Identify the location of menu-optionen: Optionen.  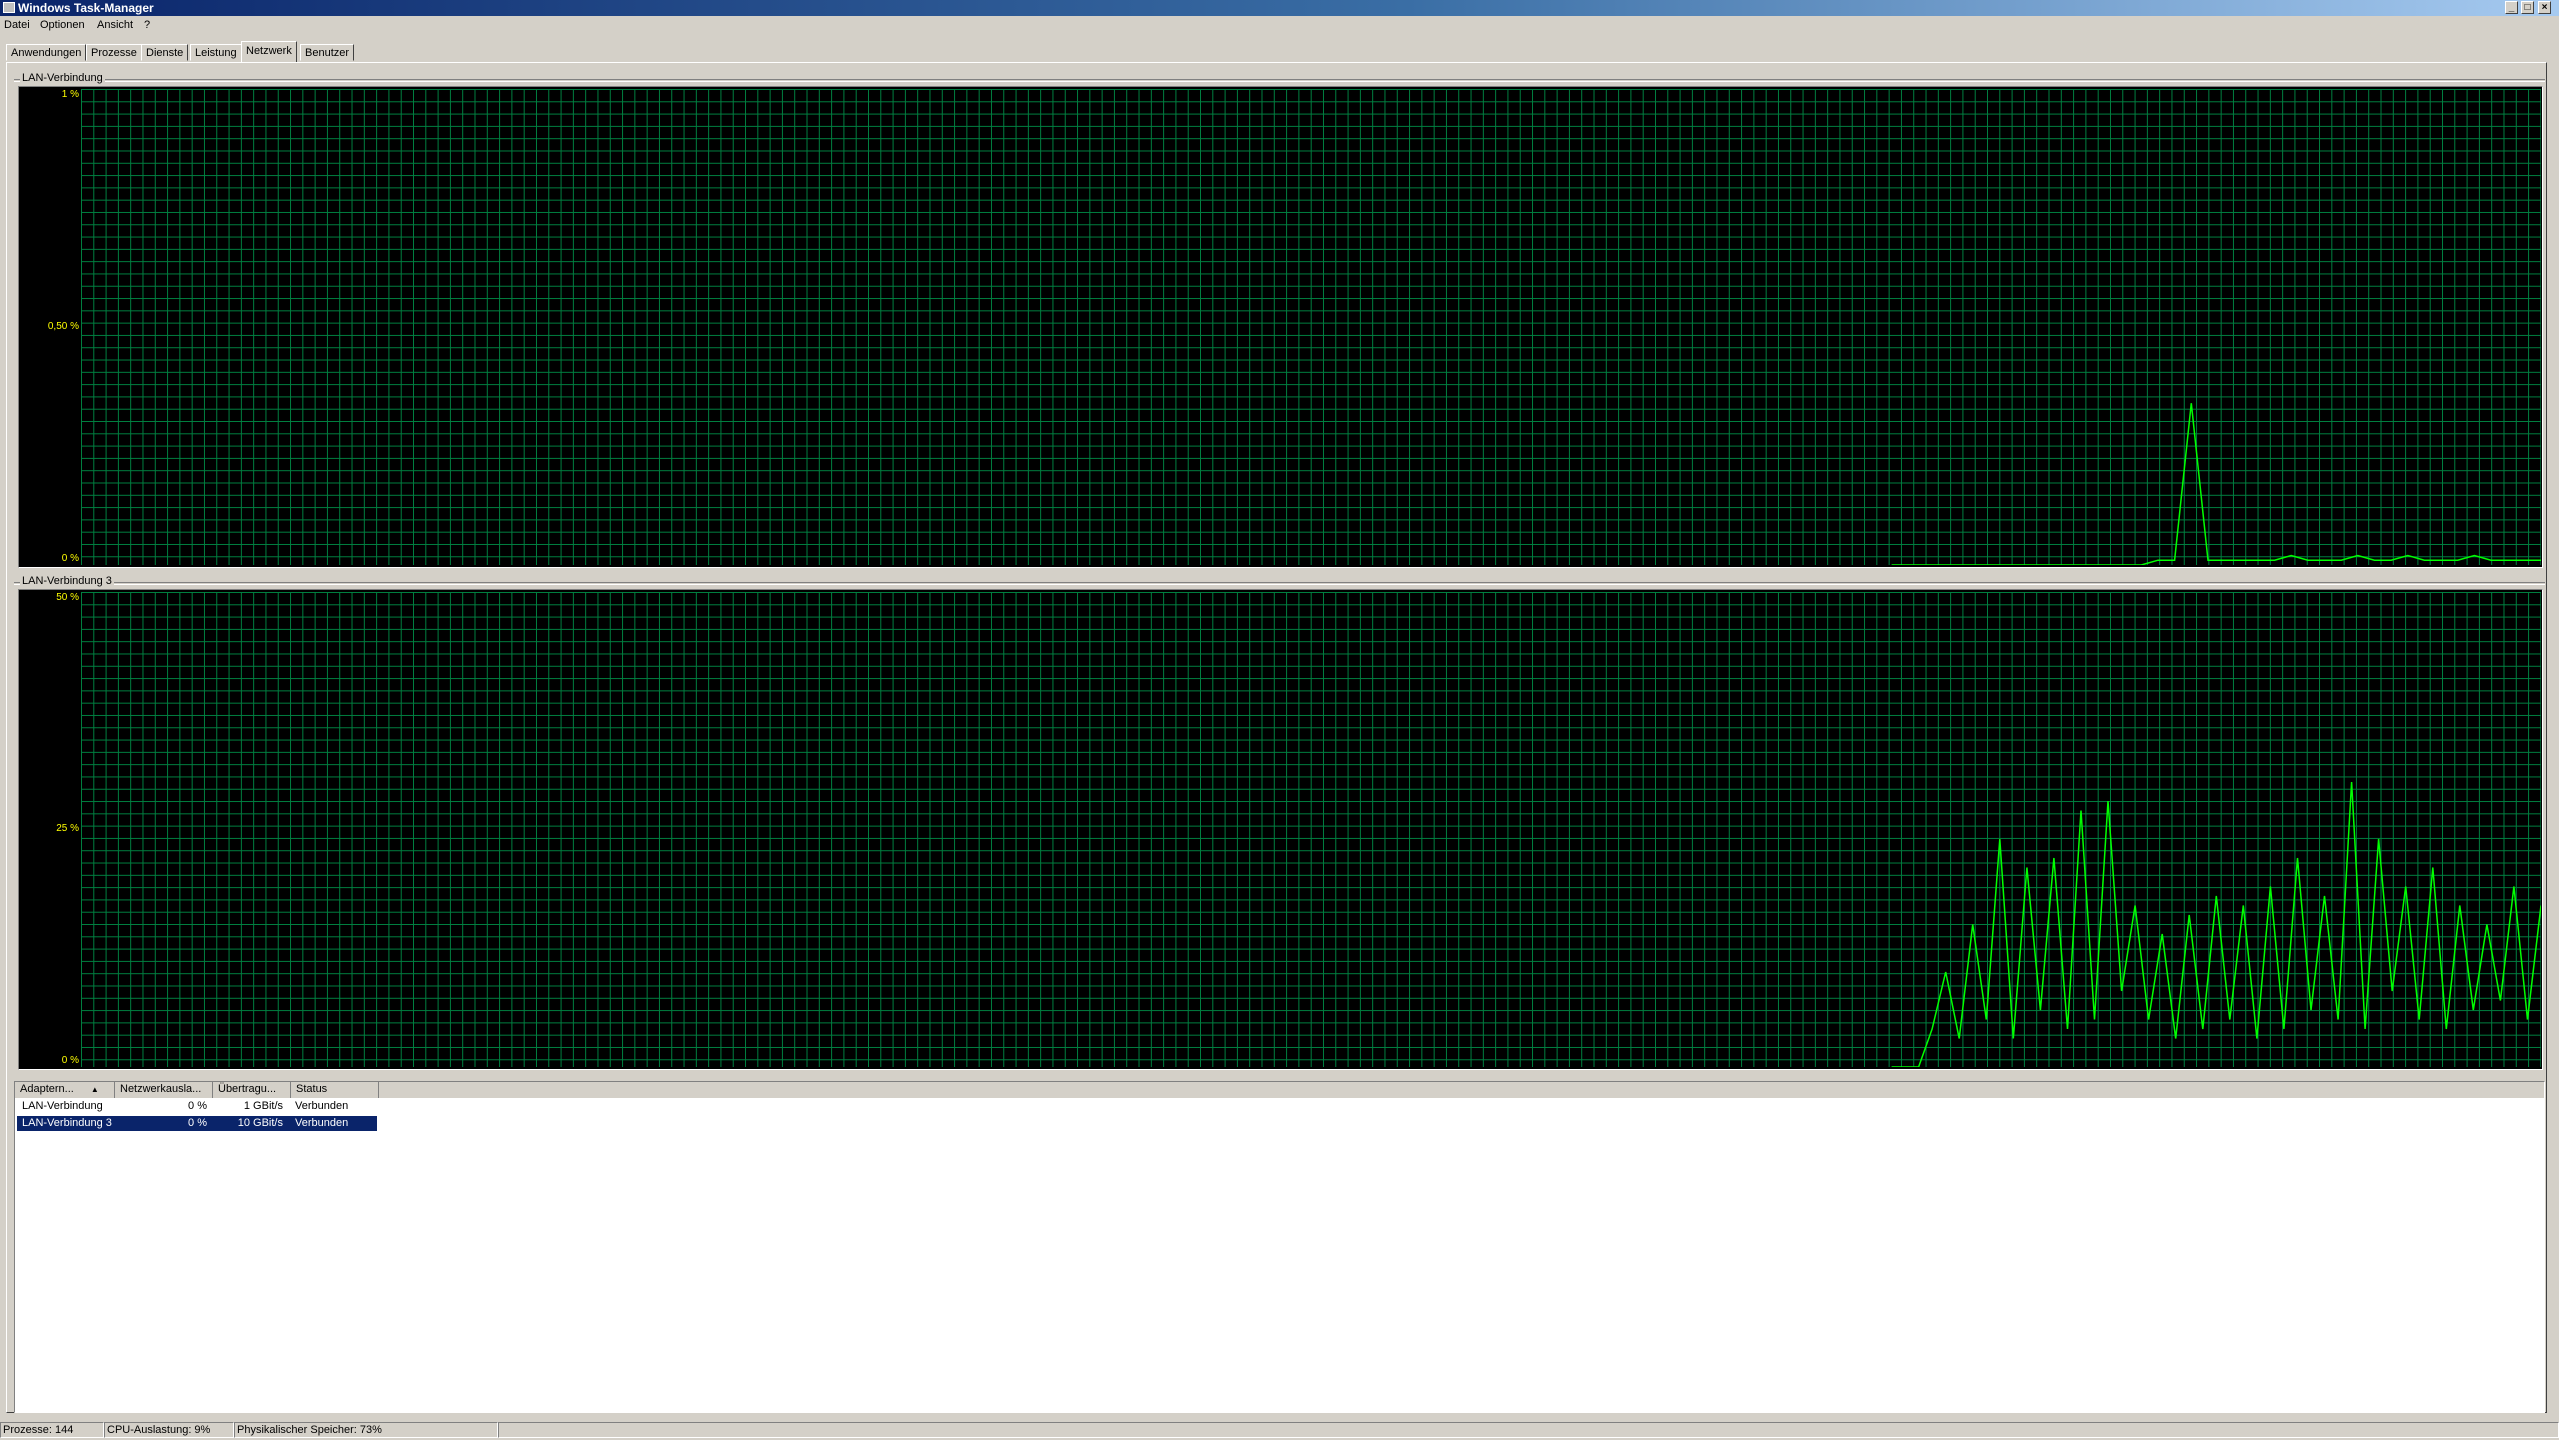
(62, 25).